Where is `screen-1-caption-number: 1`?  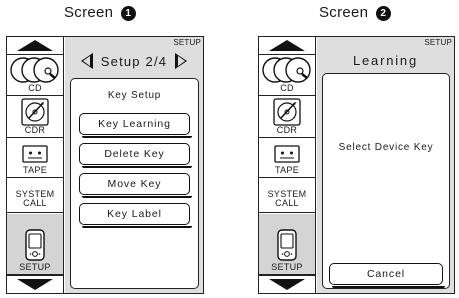
screen-1-caption-number: 1 is located at coordinates (128, 13).